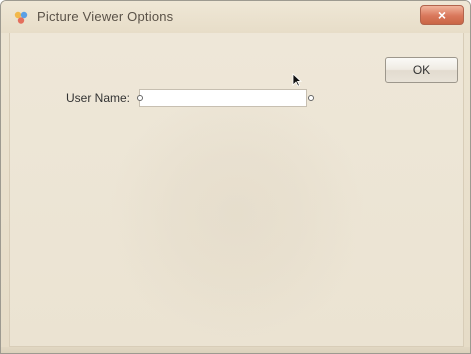  What do you see at coordinates (235, 17) in the screenshot?
I see `title-bar: Picture Viewer Options ×` at bounding box center [235, 17].